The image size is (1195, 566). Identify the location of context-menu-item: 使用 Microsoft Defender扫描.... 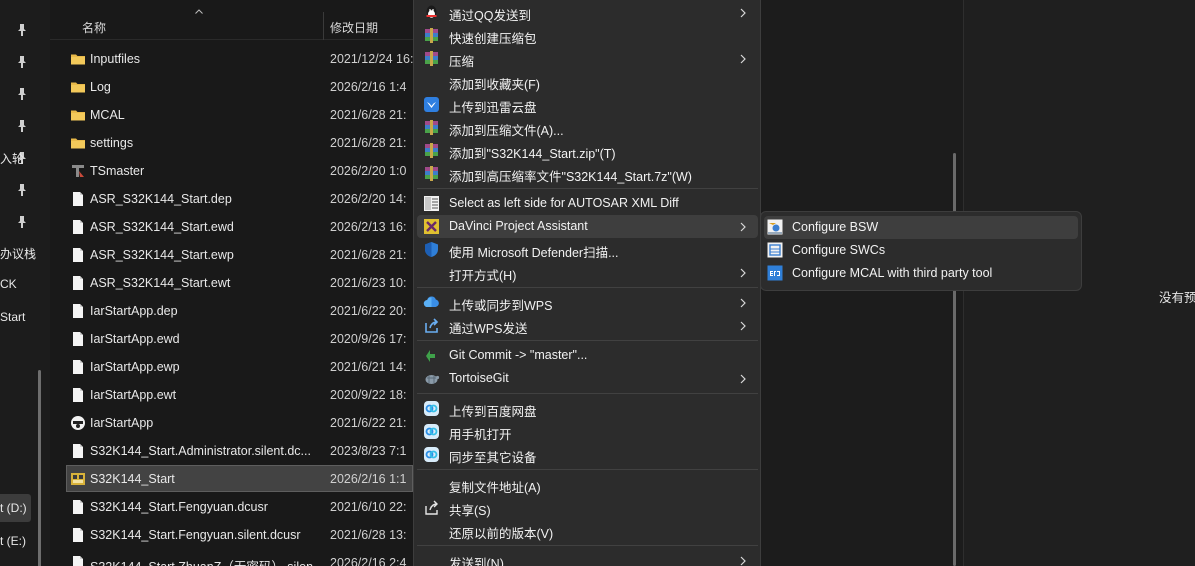
(587, 249).